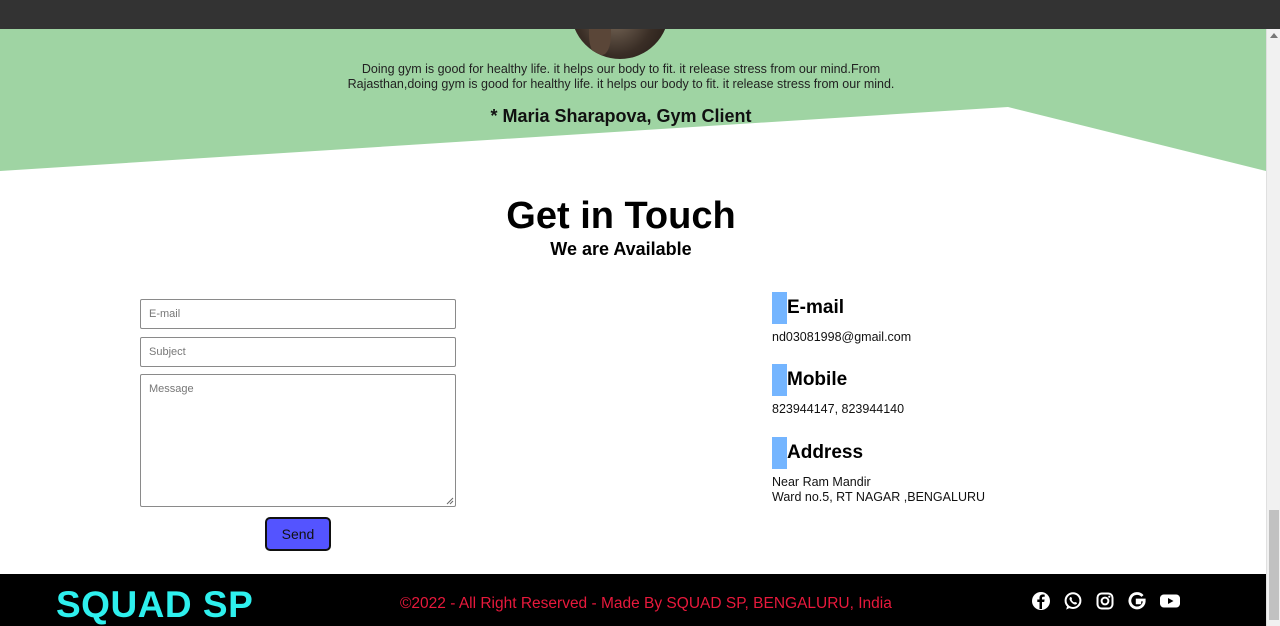 The width and height of the screenshot is (1280, 626). Describe the element at coordinates (1273, 327) in the screenshot. I see `vertical-scrollbar` at that location.